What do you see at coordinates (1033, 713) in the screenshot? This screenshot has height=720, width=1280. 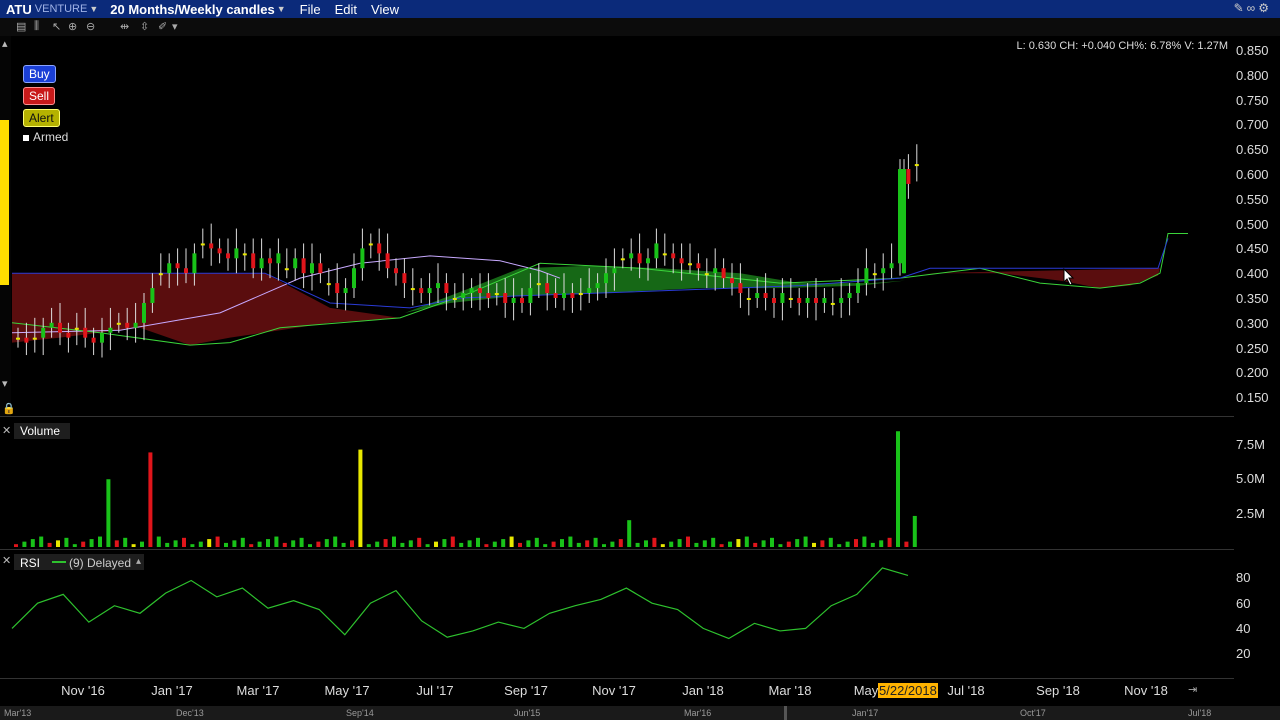 I see `overview-label: Oct'17` at bounding box center [1033, 713].